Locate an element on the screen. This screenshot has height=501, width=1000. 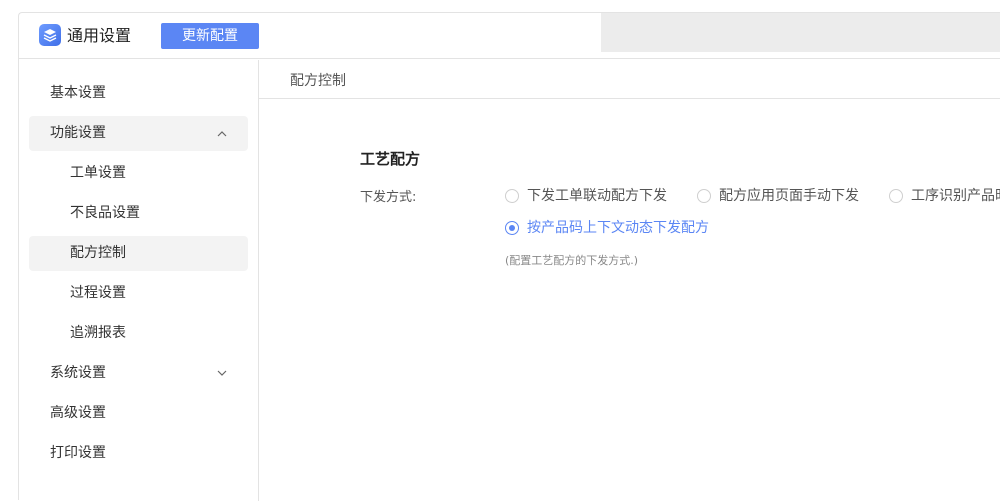
sidebar-item-work-order-settings: 工单设置 is located at coordinates (138, 173).